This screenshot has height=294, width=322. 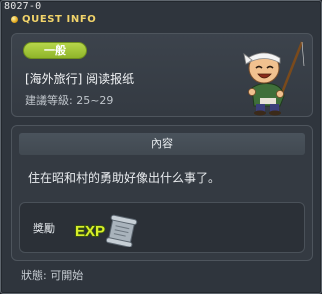 What do you see at coordinates (80, 79) in the screenshot?
I see `quest-name: [海外旅行] 阅读报纸` at bounding box center [80, 79].